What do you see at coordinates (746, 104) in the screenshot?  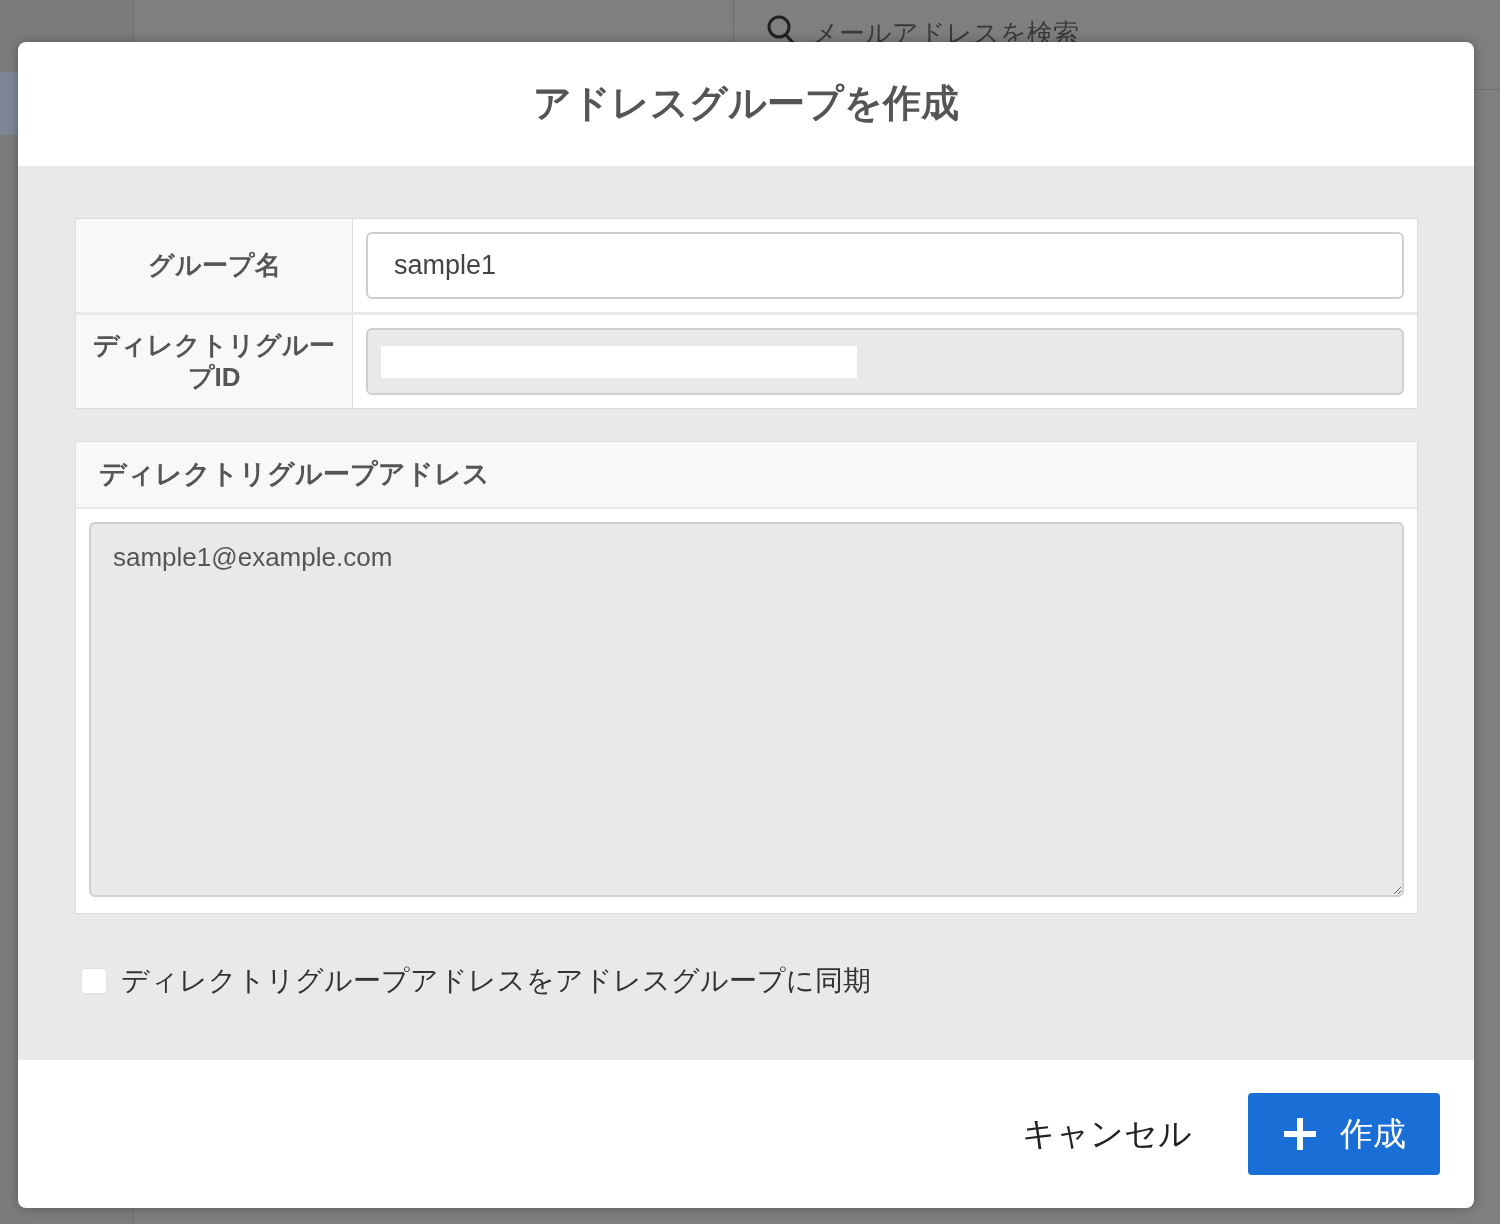 I see `dialog-title: アドレスグループを作成` at bounding box center [746, 104].